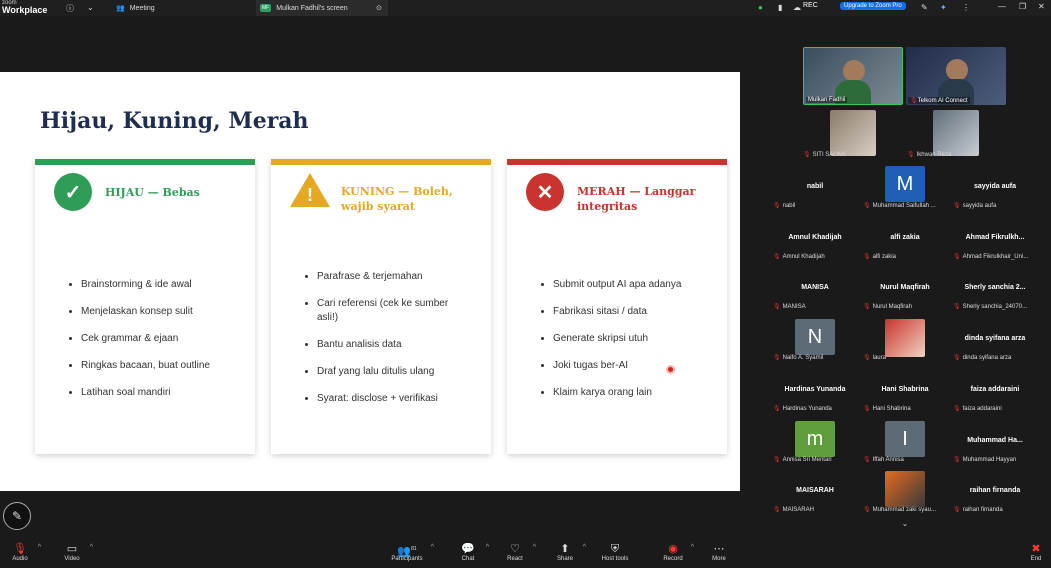 This screenshot has height=568, width=1051. I want to click on chat-button: 💬 Chat ^, so click(468, 552).